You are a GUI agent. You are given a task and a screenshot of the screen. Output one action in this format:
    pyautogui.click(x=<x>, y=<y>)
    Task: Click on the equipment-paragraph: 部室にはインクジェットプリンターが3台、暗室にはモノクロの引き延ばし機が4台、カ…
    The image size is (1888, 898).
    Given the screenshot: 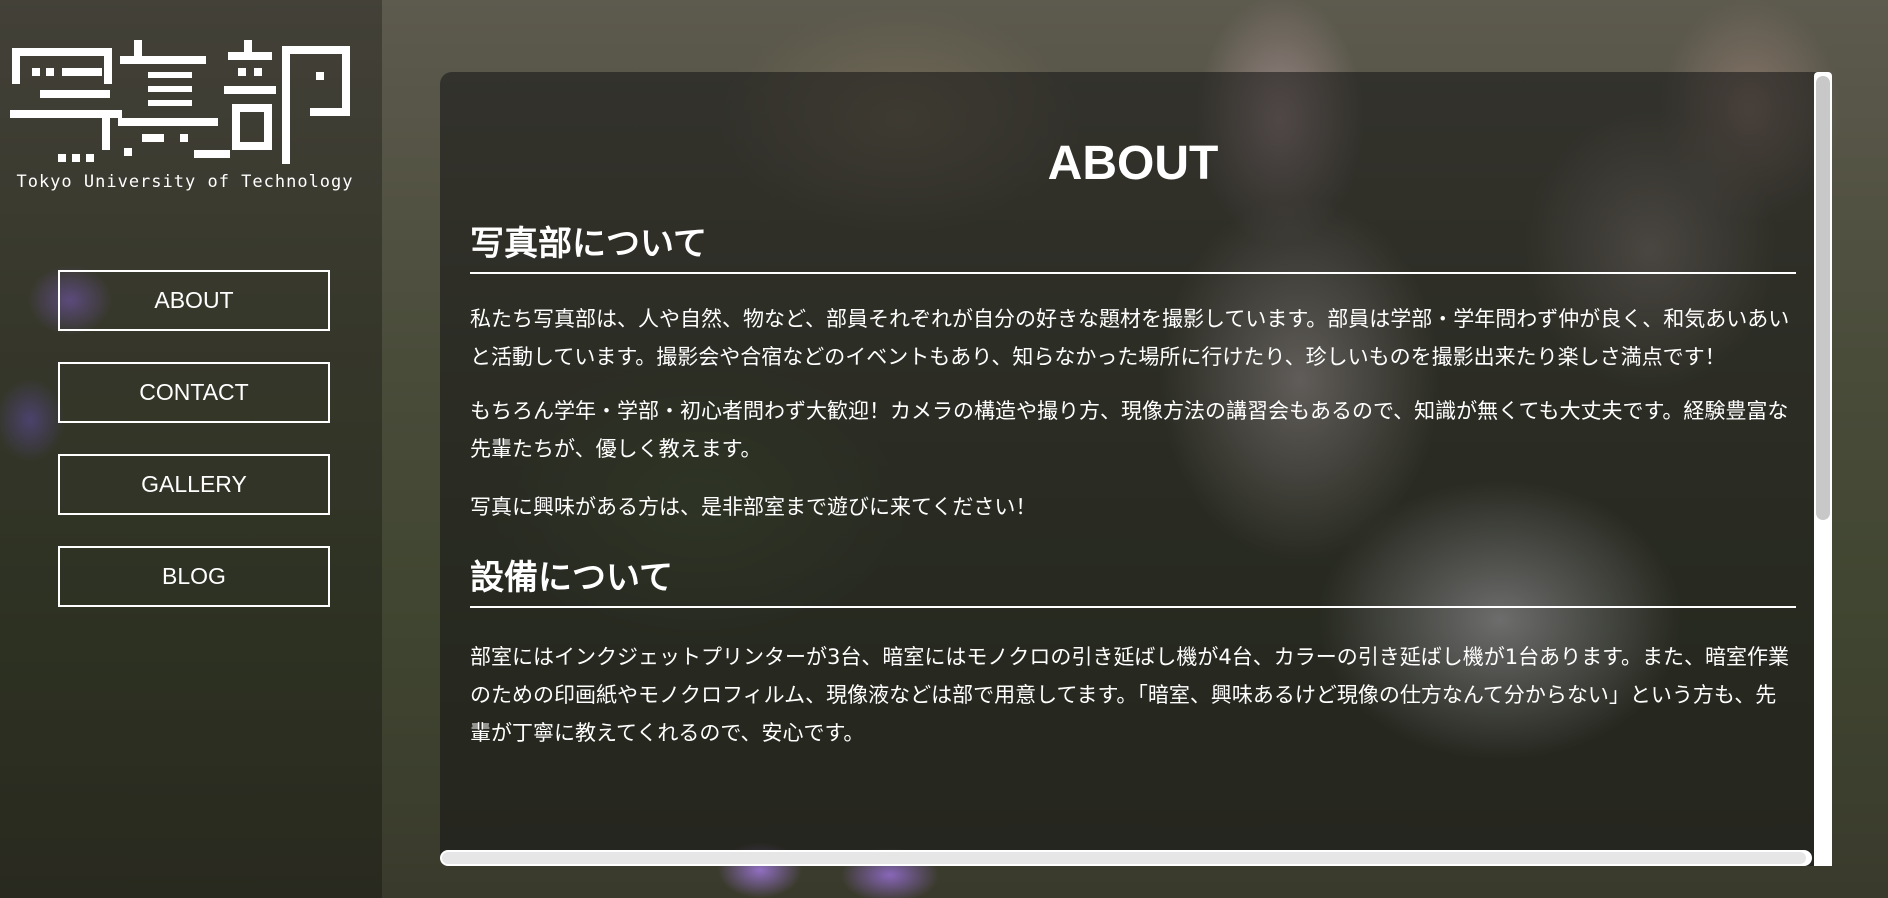 What is the action you would take?
    pyautogui.click(x=1129, y=695)
    